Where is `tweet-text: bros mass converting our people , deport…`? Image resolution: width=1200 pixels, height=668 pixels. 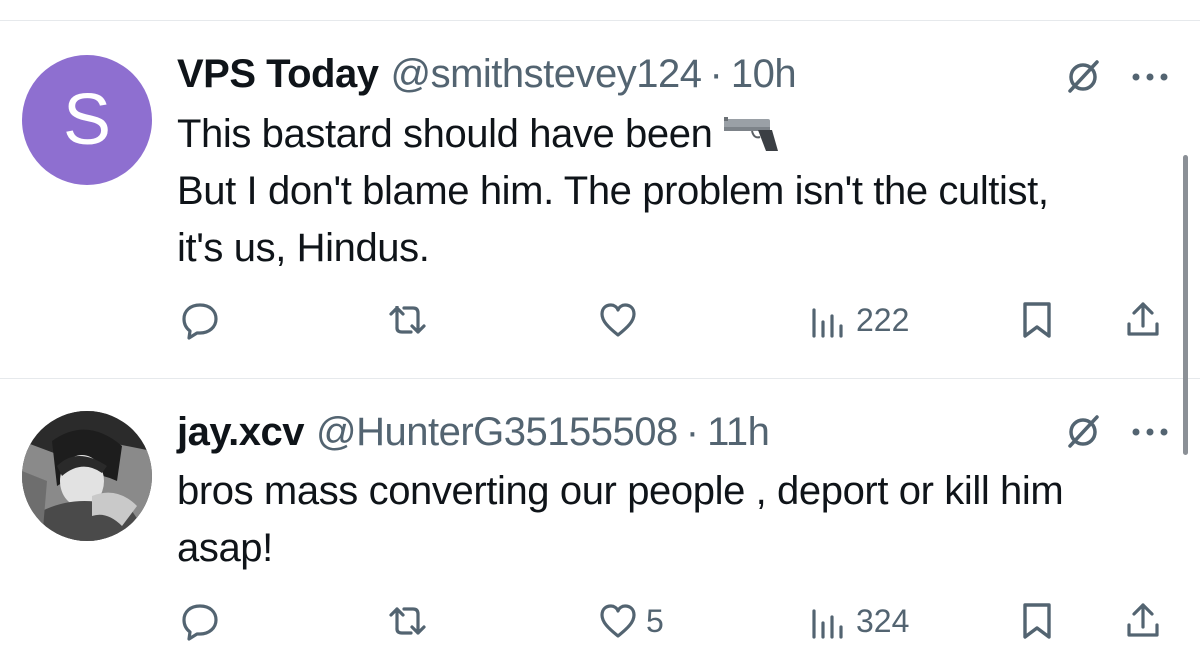
tweet-text: bros mass converting our people , deport… is located at coordinates (677, 520).